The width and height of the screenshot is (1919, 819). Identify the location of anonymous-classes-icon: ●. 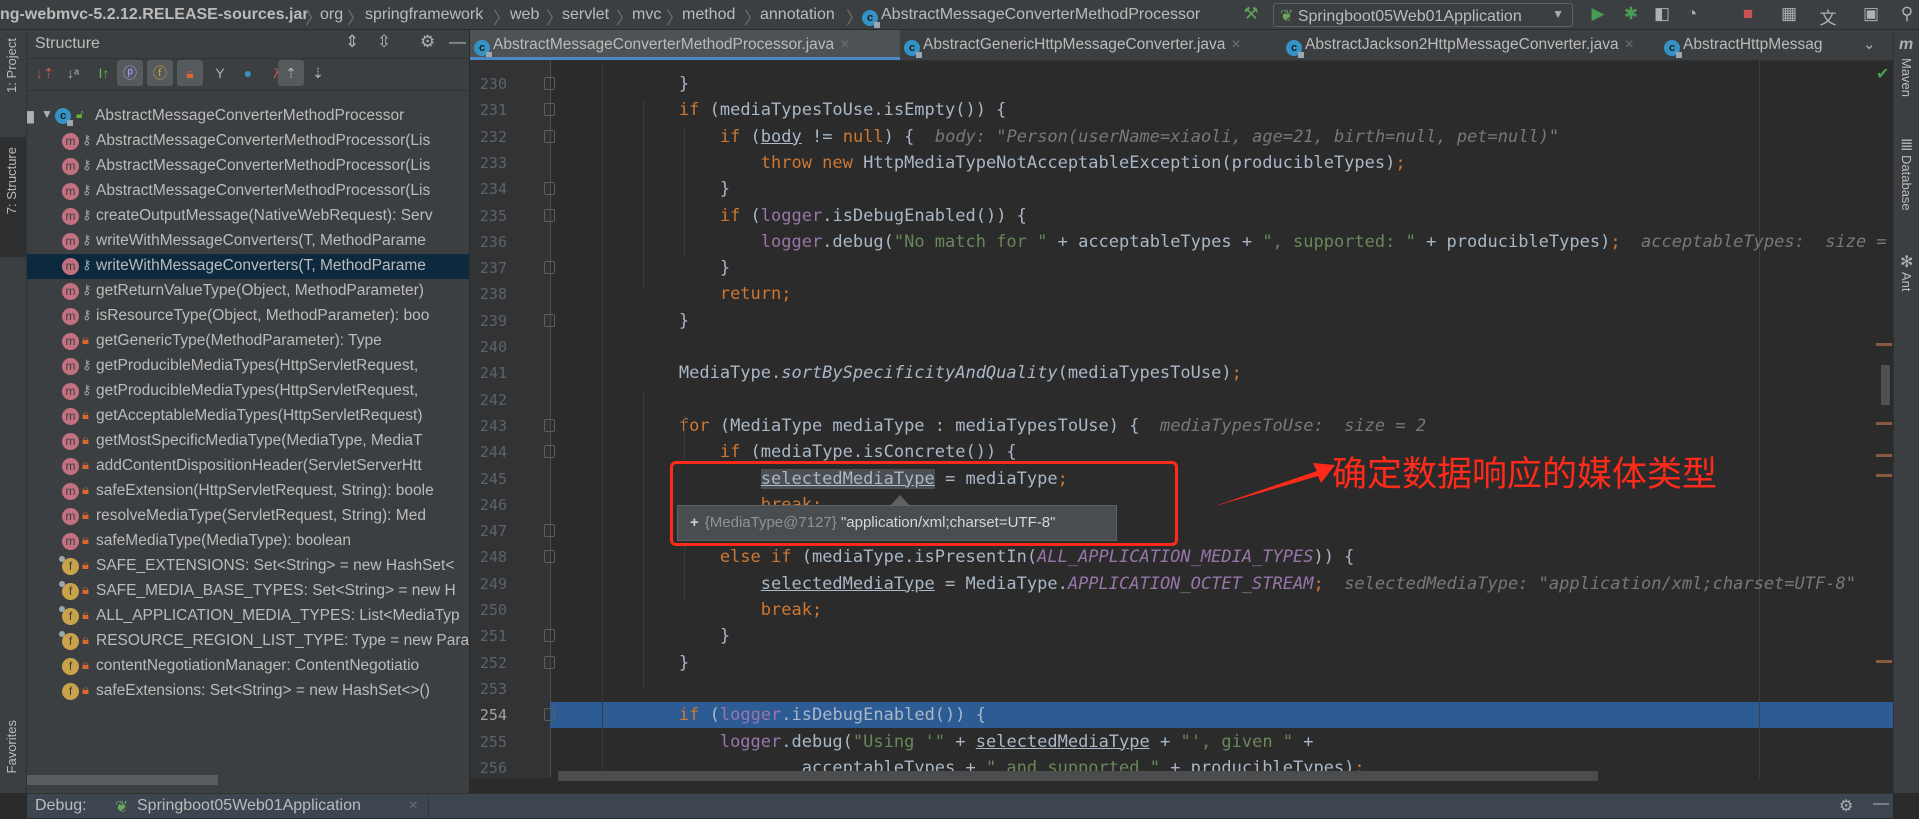
(248, 73).